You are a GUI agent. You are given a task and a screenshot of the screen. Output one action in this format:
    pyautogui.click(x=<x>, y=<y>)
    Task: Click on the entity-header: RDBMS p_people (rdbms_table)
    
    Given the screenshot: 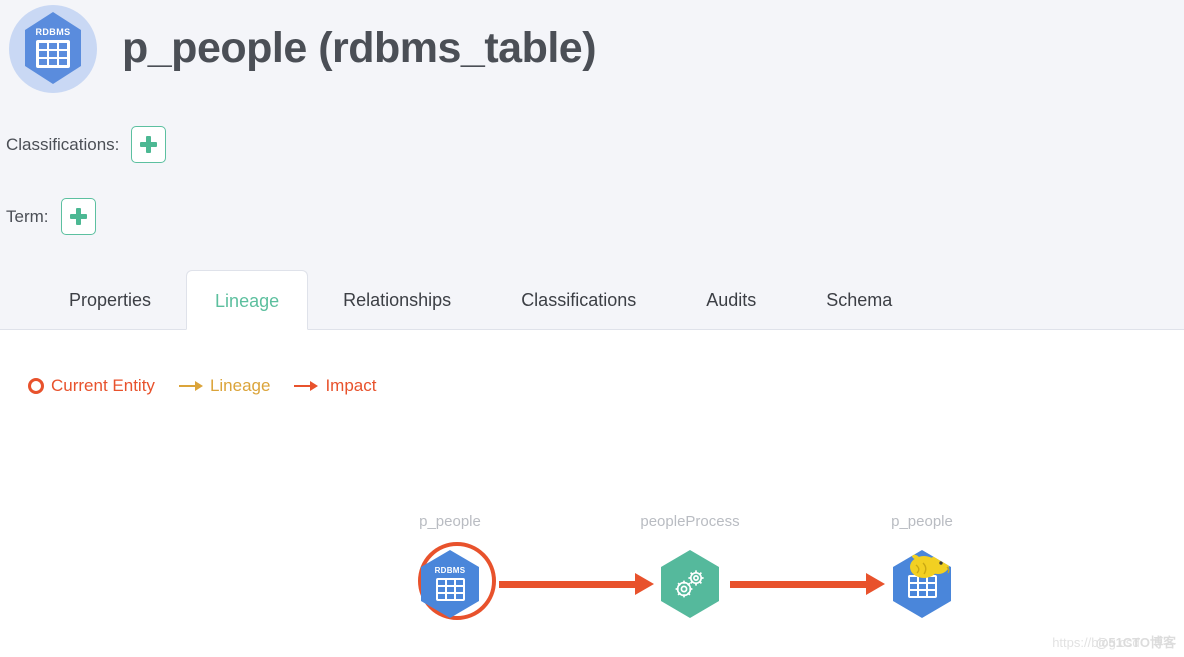 What is the action you would take?
    pyautogui.click(x=298, y=48)
    